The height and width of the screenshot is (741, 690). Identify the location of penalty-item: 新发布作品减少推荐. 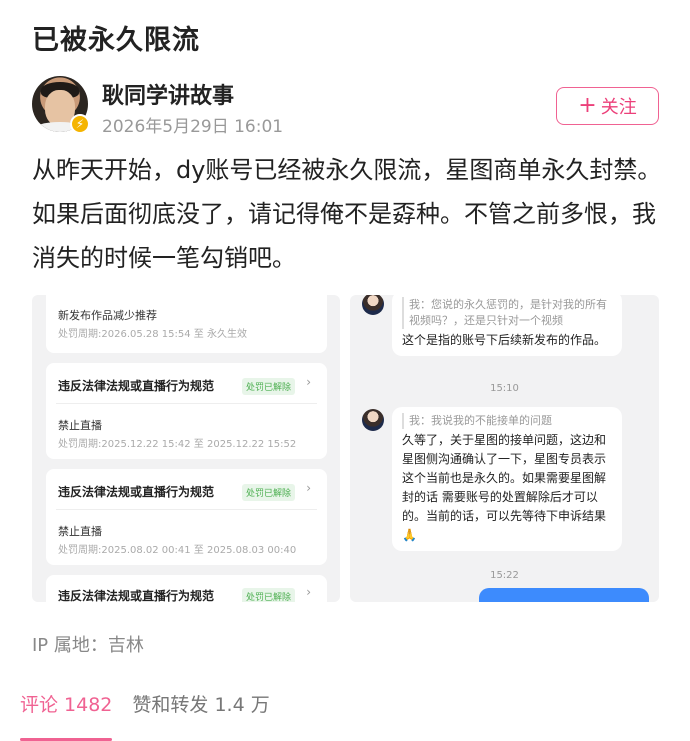
(107, 315).